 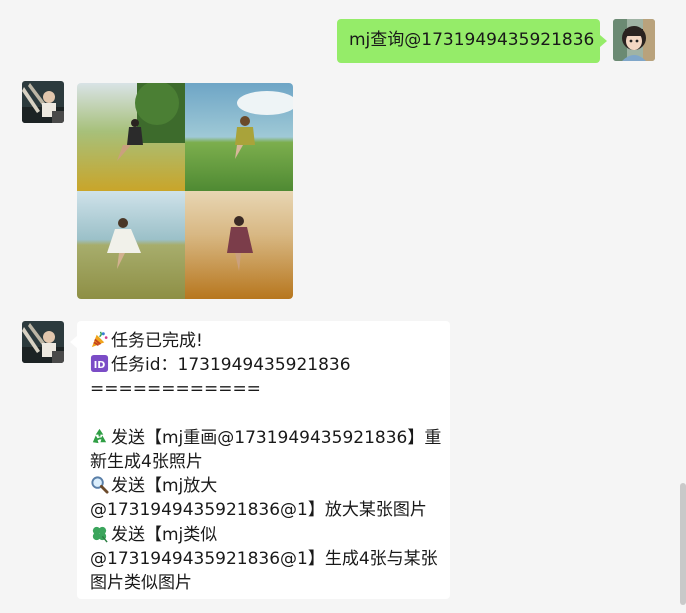 I want to click on upscale-text-cont: @1731949435921836@1】放大某张图片, so click(x=258, y=510).